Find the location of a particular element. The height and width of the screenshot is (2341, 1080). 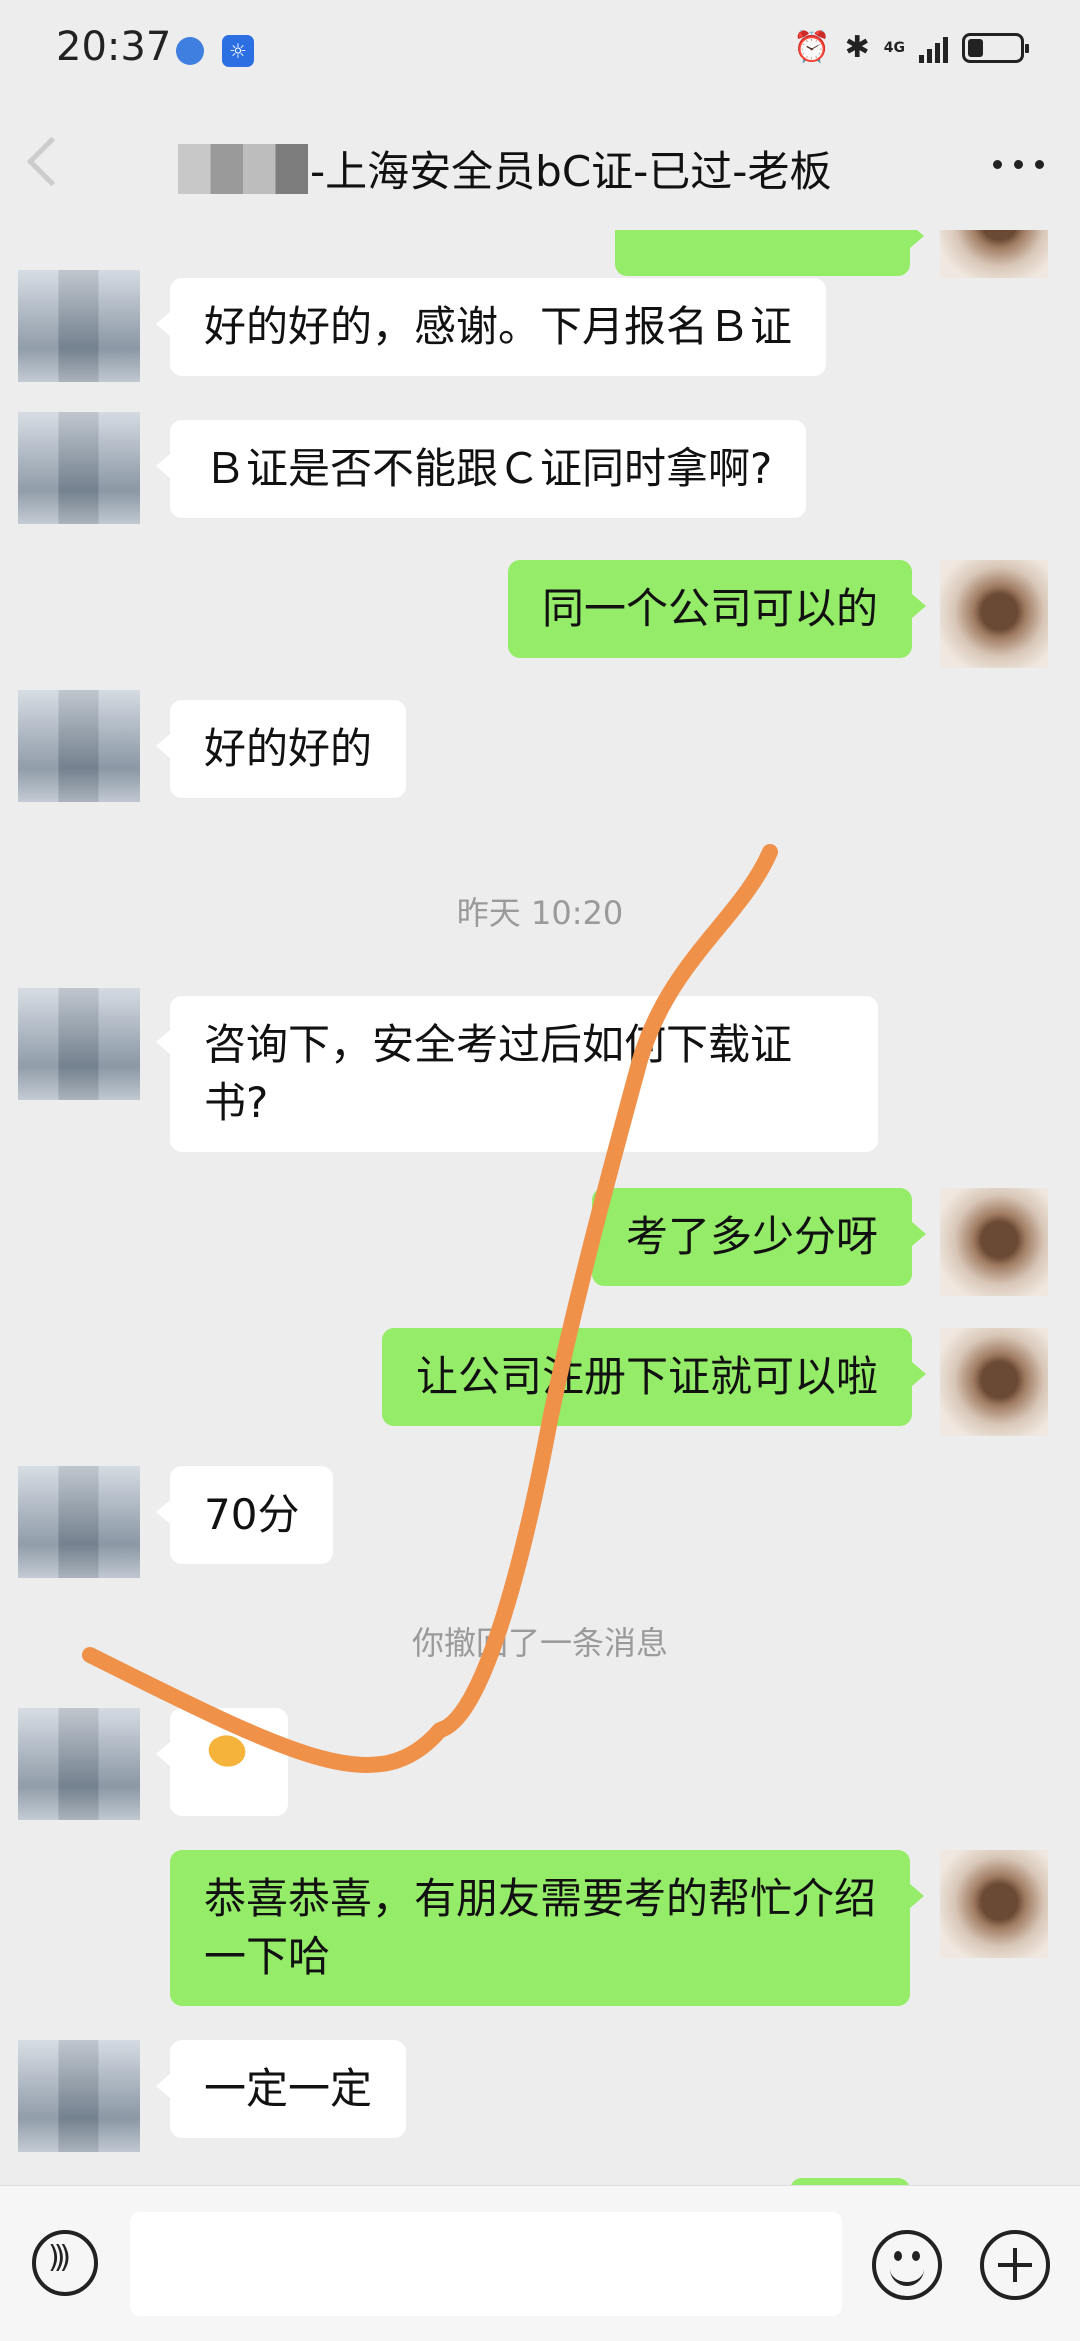

message-bubble: 让公司注册下证就可以啦 is located at coordinates (654, 1377).